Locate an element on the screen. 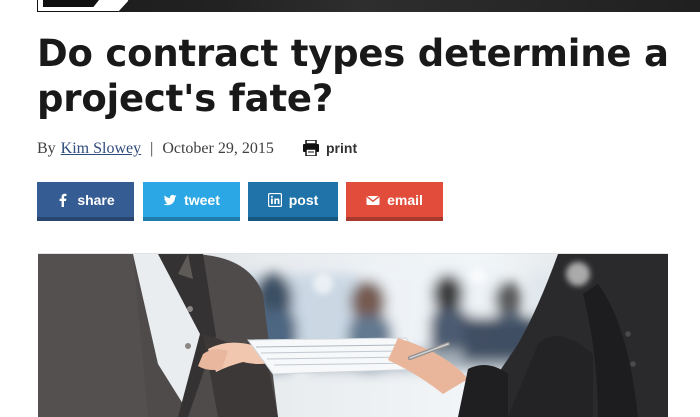 The height and width of the screenshot is (417, 700). linkedin-icon is located at coordinates (274, 199).